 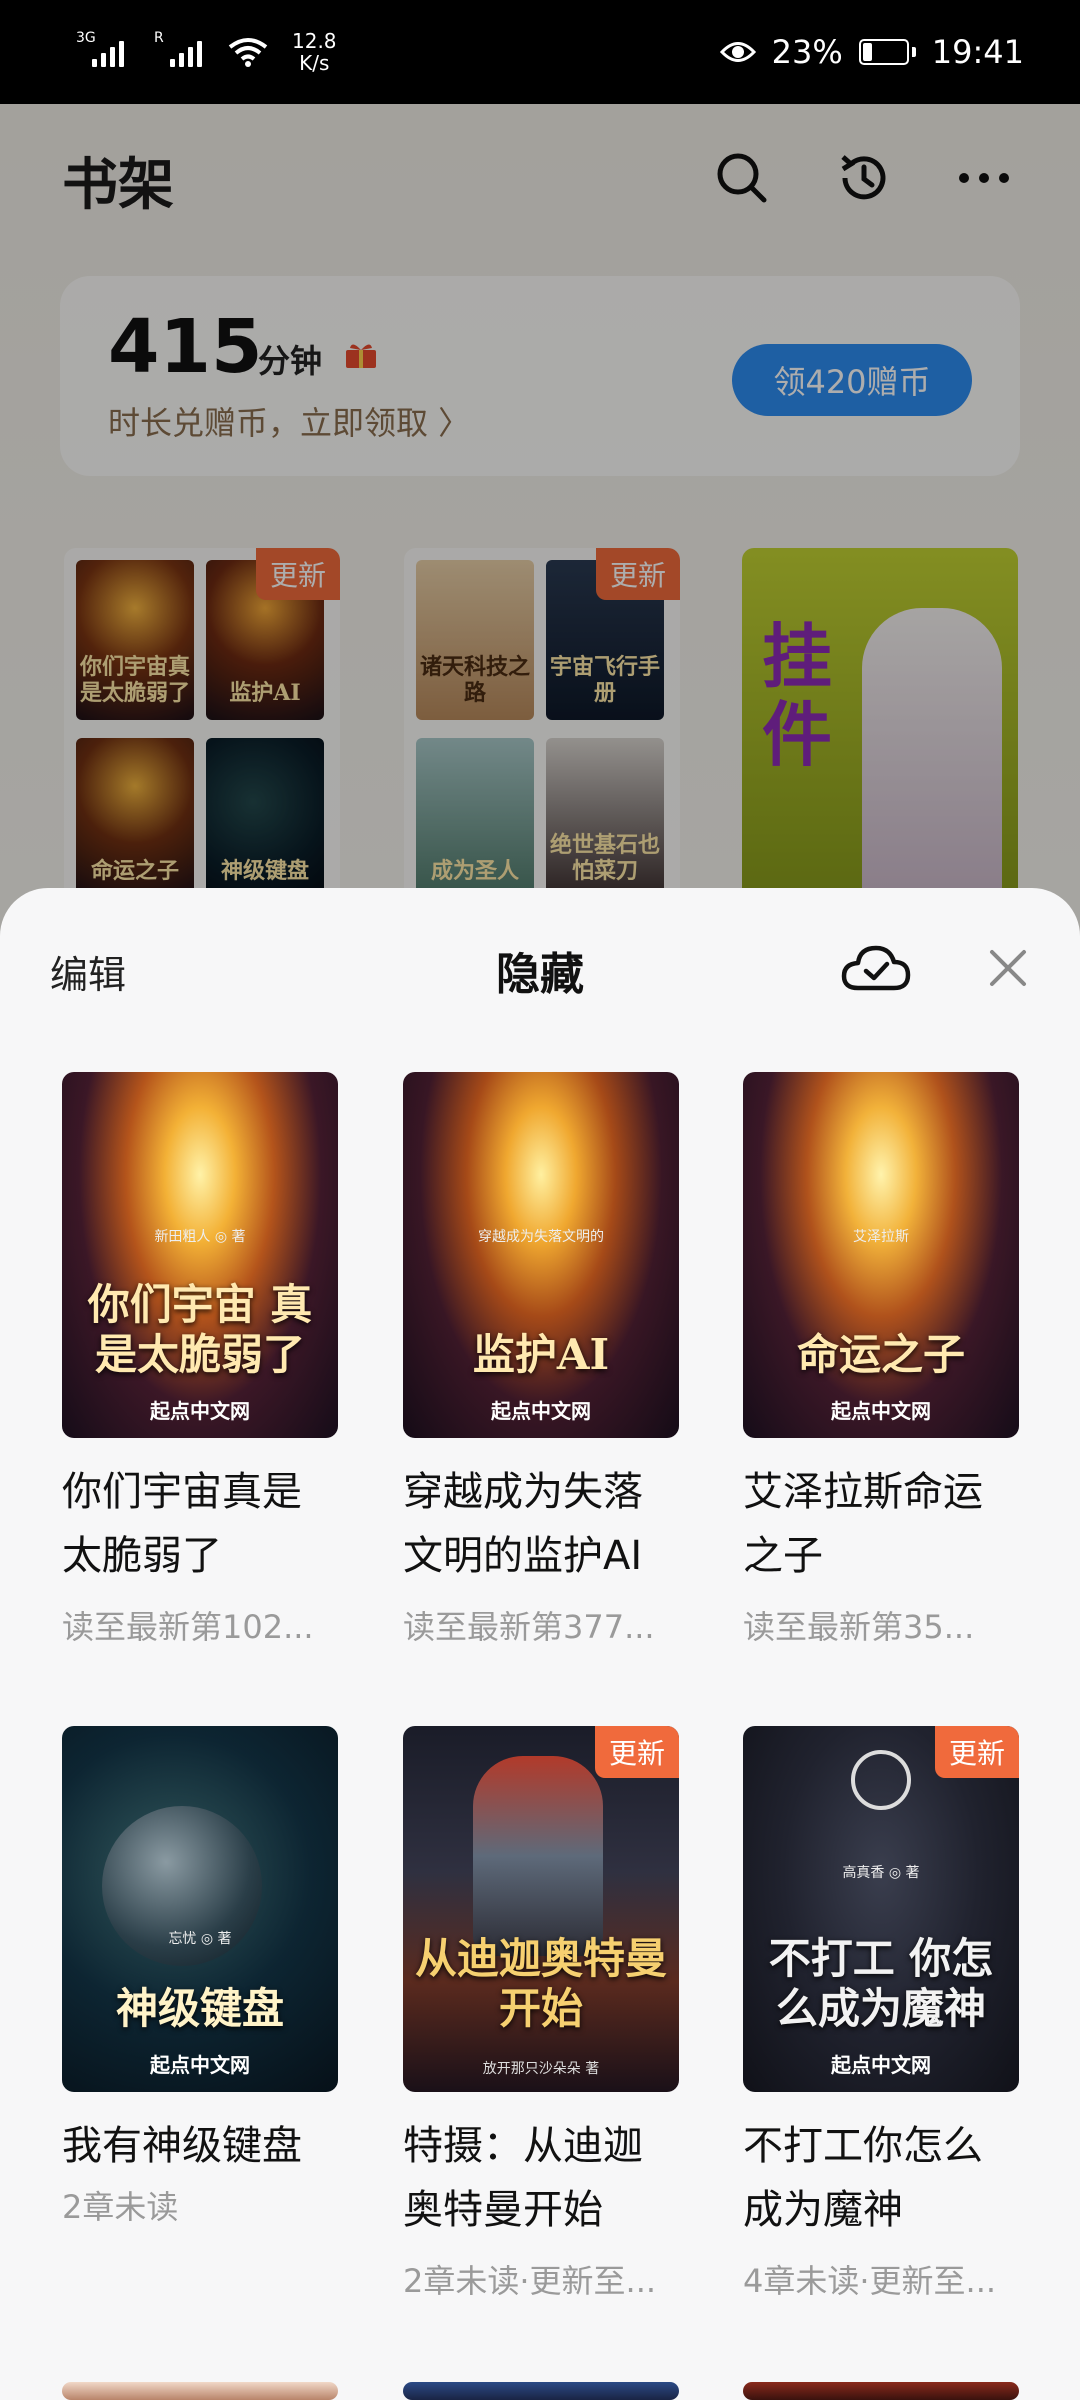 I want to click on book-cover: 高真香 ◎ 著 不打工 你怎么成为魔神 起点中文网 更新, so click(x=881, y=1909).